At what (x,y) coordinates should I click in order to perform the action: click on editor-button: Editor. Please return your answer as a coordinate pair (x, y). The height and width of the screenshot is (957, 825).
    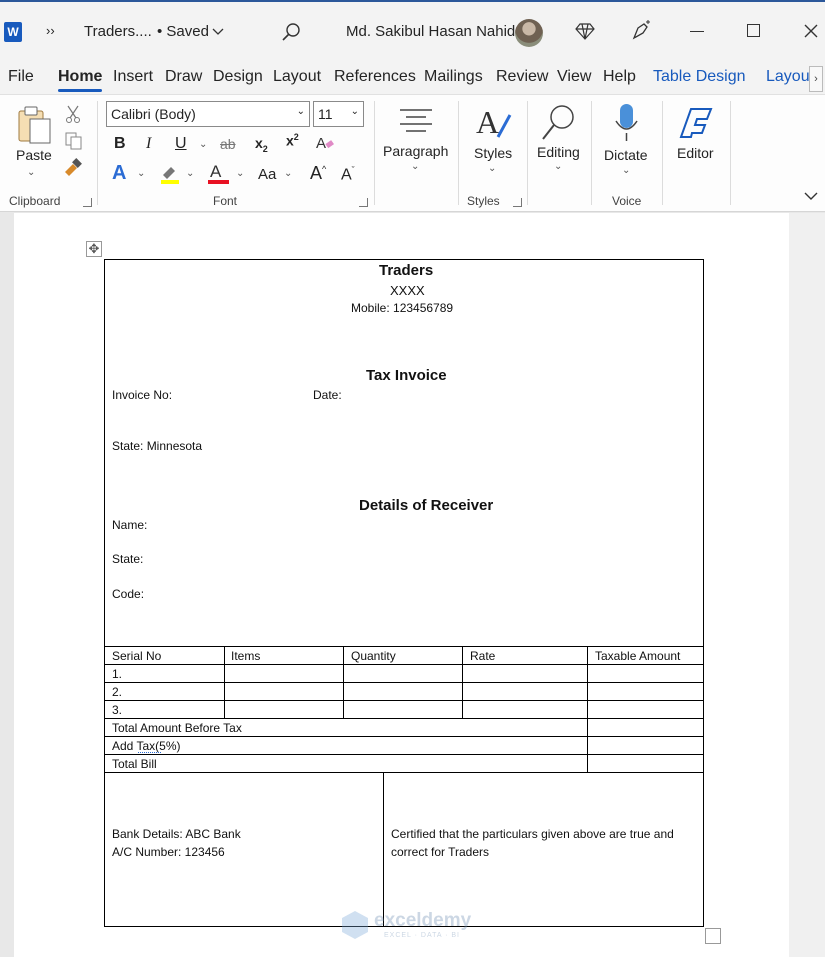
    Looking at the image, I should click on (695, 153).